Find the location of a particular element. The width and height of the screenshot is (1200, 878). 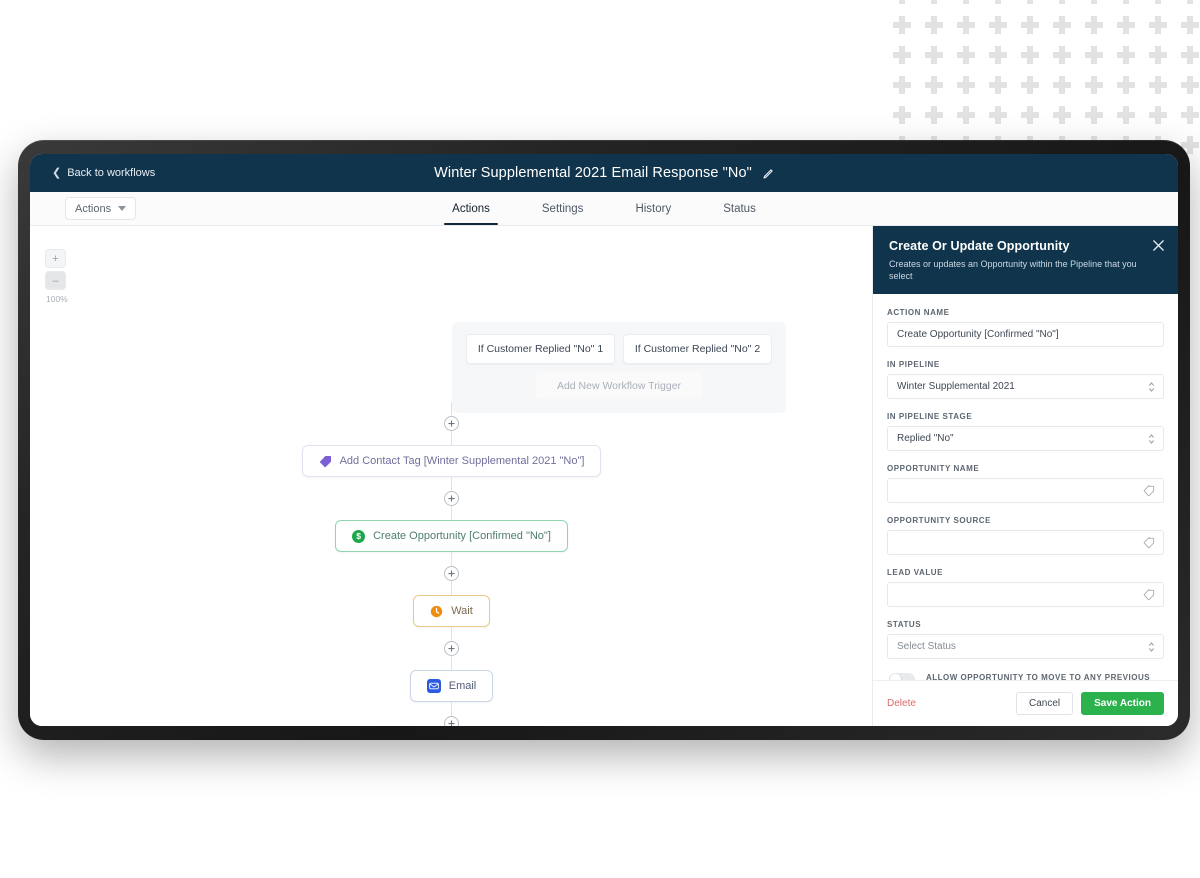

panel-footer: Delete Cancel Save Action is located at coordinates (1025, 703).